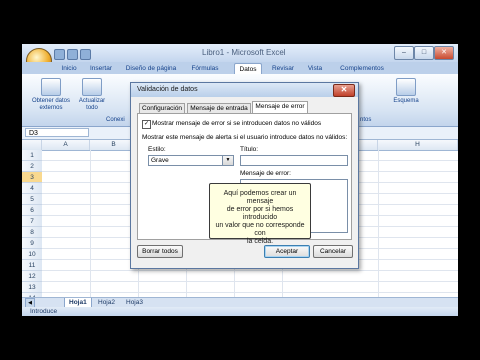  What do you see at coordinates (404, 53) in the screenshot?
I see `minimize-button: –` at bounding box center [404, 53].